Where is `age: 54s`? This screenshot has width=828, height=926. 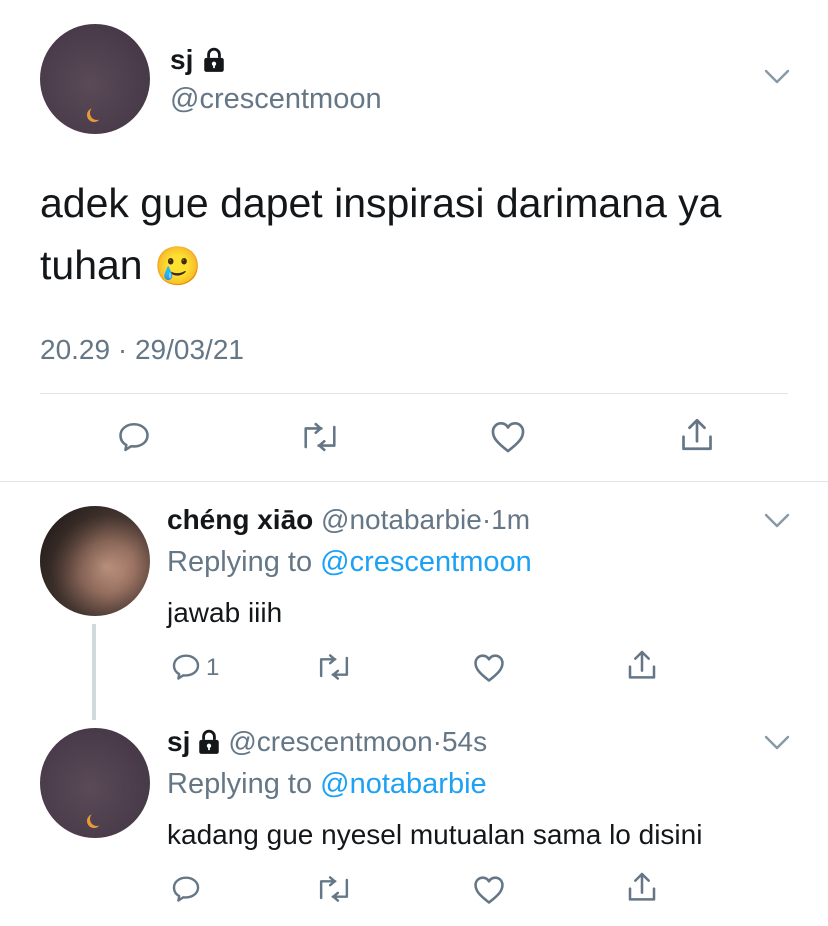 age: 54s is located at coordinates (464, 741).